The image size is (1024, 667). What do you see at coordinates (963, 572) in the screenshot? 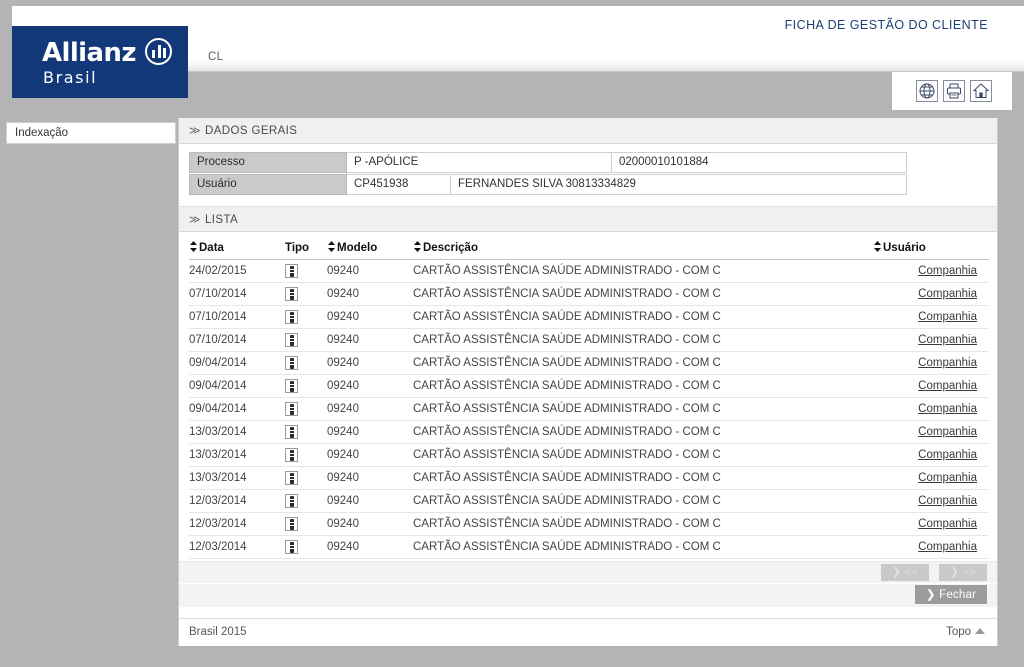
I see `pagination-next-button: ❯ >>` at bounding box center [963, 572].